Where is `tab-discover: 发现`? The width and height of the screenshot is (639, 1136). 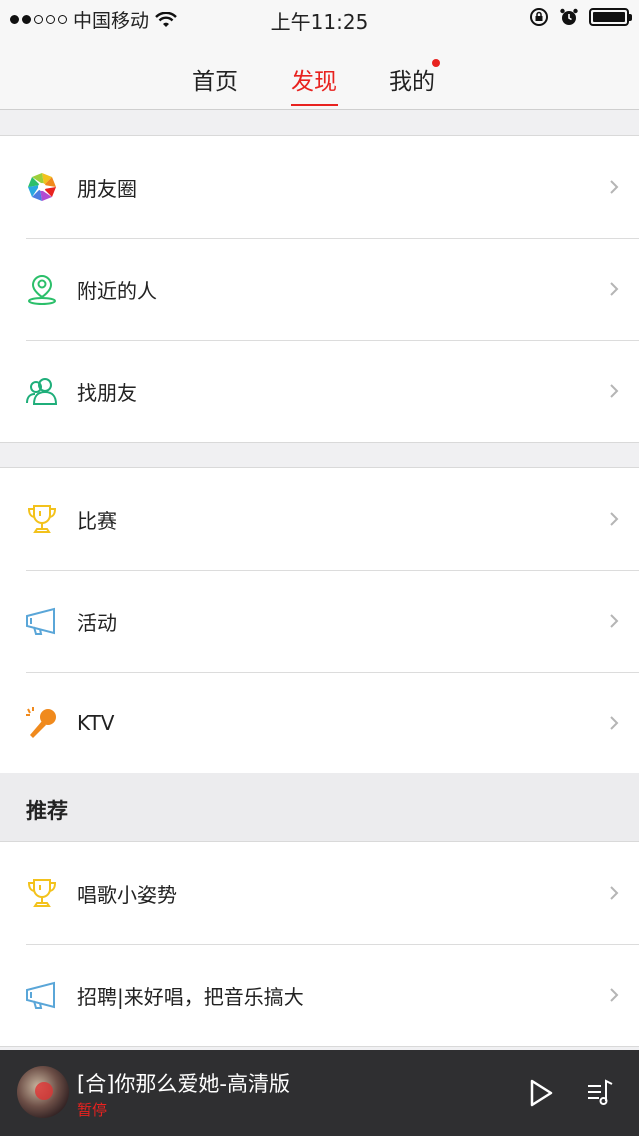
tab-discover: 发现 is located at coordinates (314, 79).